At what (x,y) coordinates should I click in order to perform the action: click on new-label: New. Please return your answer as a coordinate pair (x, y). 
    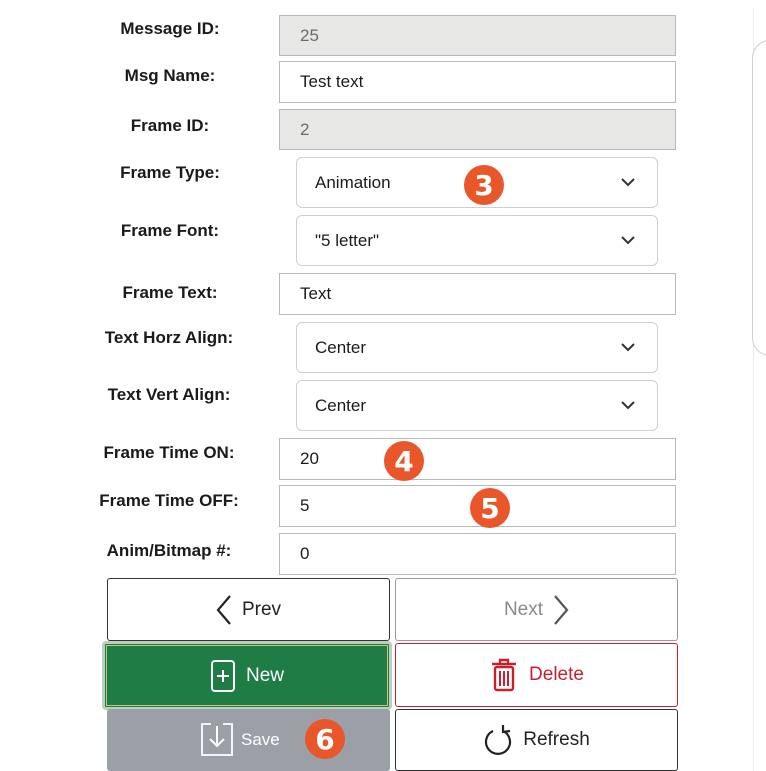
    Looking at the image, I should click on (264, 675).